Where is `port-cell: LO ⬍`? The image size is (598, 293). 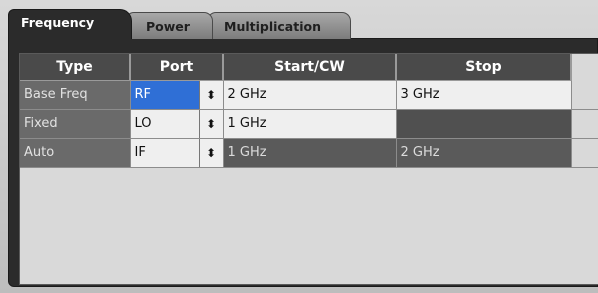
port-cell: LO ⬍ is located at coordinates (177, 124).